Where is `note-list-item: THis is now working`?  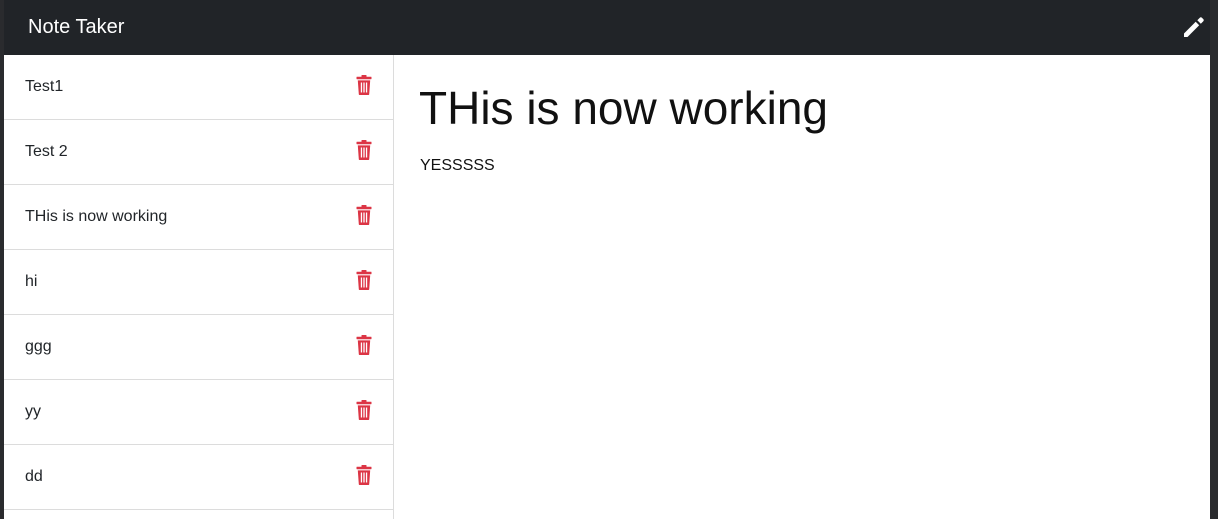 note-list-item: THis is now working is located at coordinates (198, 217).